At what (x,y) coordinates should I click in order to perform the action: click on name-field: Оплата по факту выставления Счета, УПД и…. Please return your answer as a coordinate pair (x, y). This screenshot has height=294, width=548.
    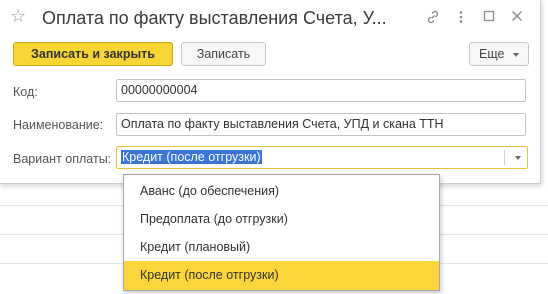
    Looking at the image, I should click on (321, 124).